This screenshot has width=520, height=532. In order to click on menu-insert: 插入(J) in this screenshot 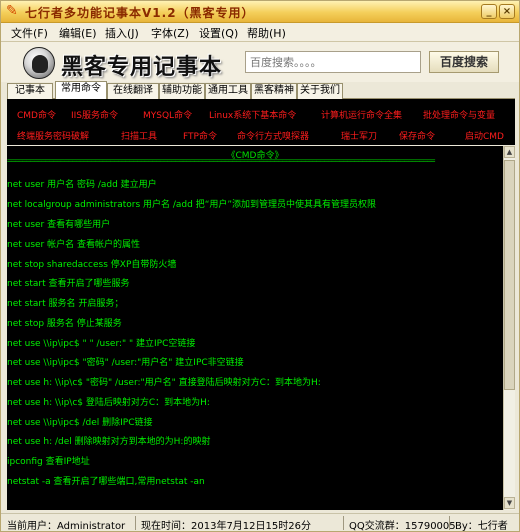, I will do `click(122, 33)`.